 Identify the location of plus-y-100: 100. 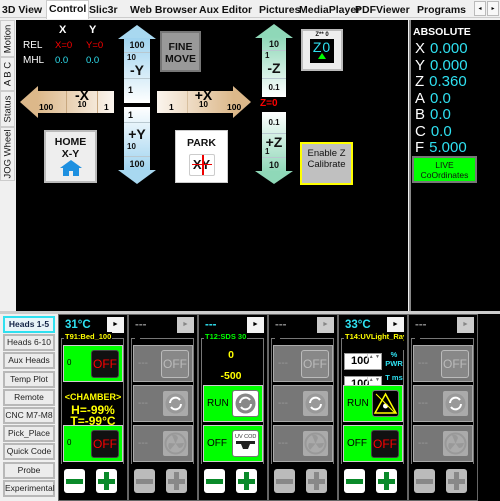
(137, 164).